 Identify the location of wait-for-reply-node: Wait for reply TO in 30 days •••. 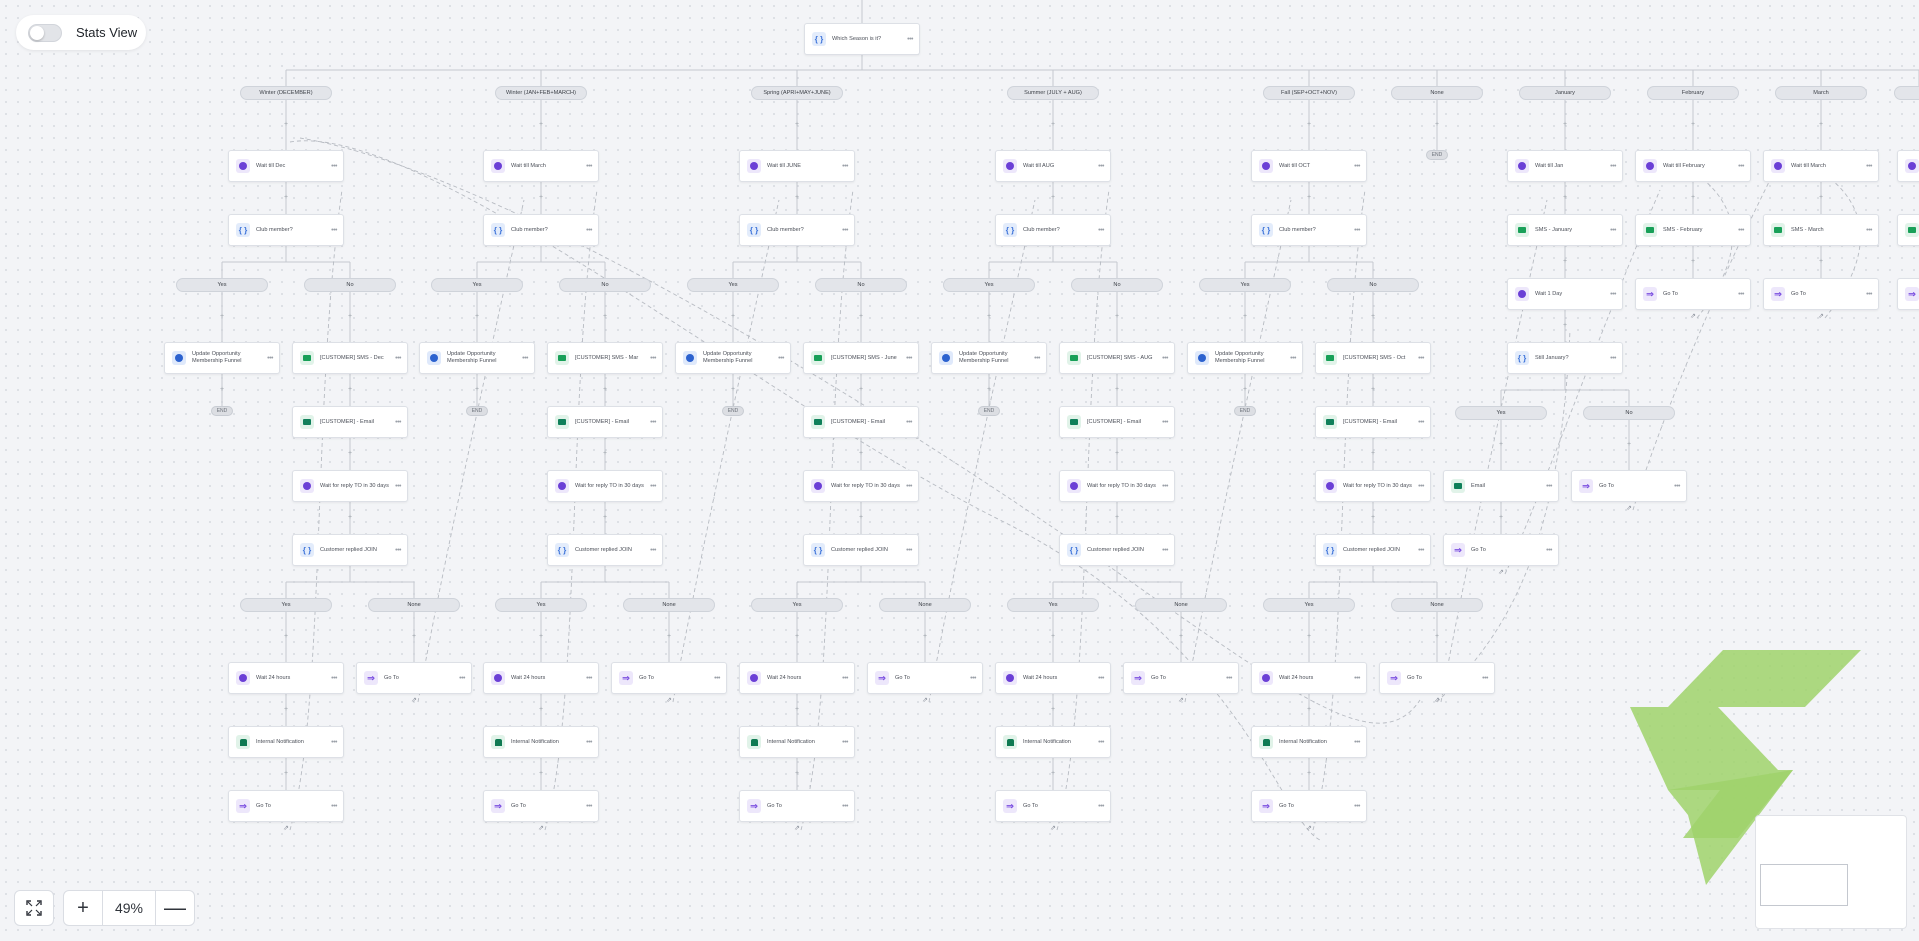
(1117, 486).